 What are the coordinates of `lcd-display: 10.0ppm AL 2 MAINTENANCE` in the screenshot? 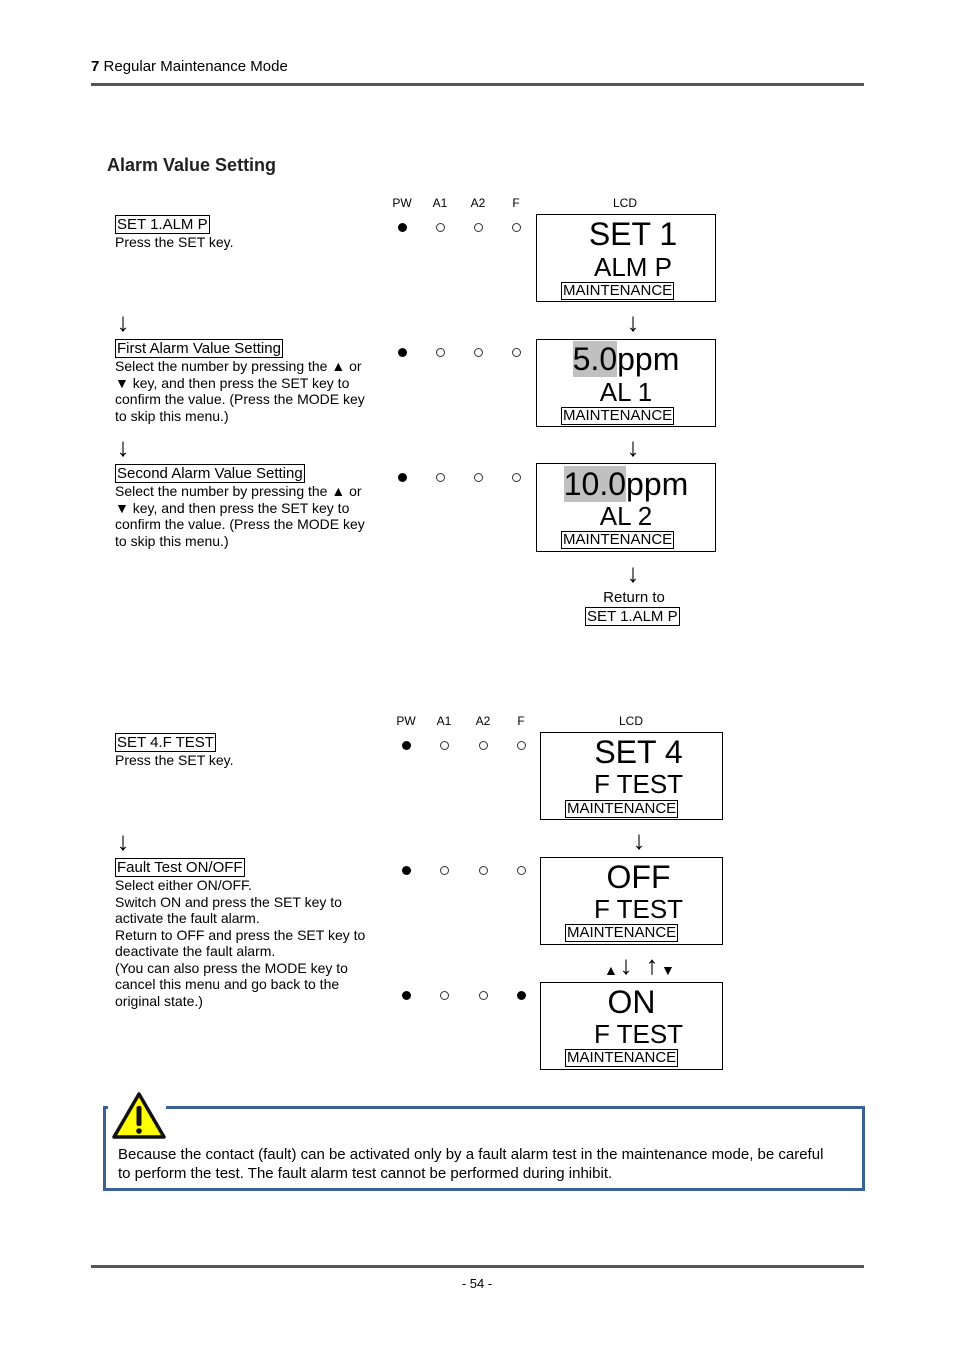 It's located at (626, 507).